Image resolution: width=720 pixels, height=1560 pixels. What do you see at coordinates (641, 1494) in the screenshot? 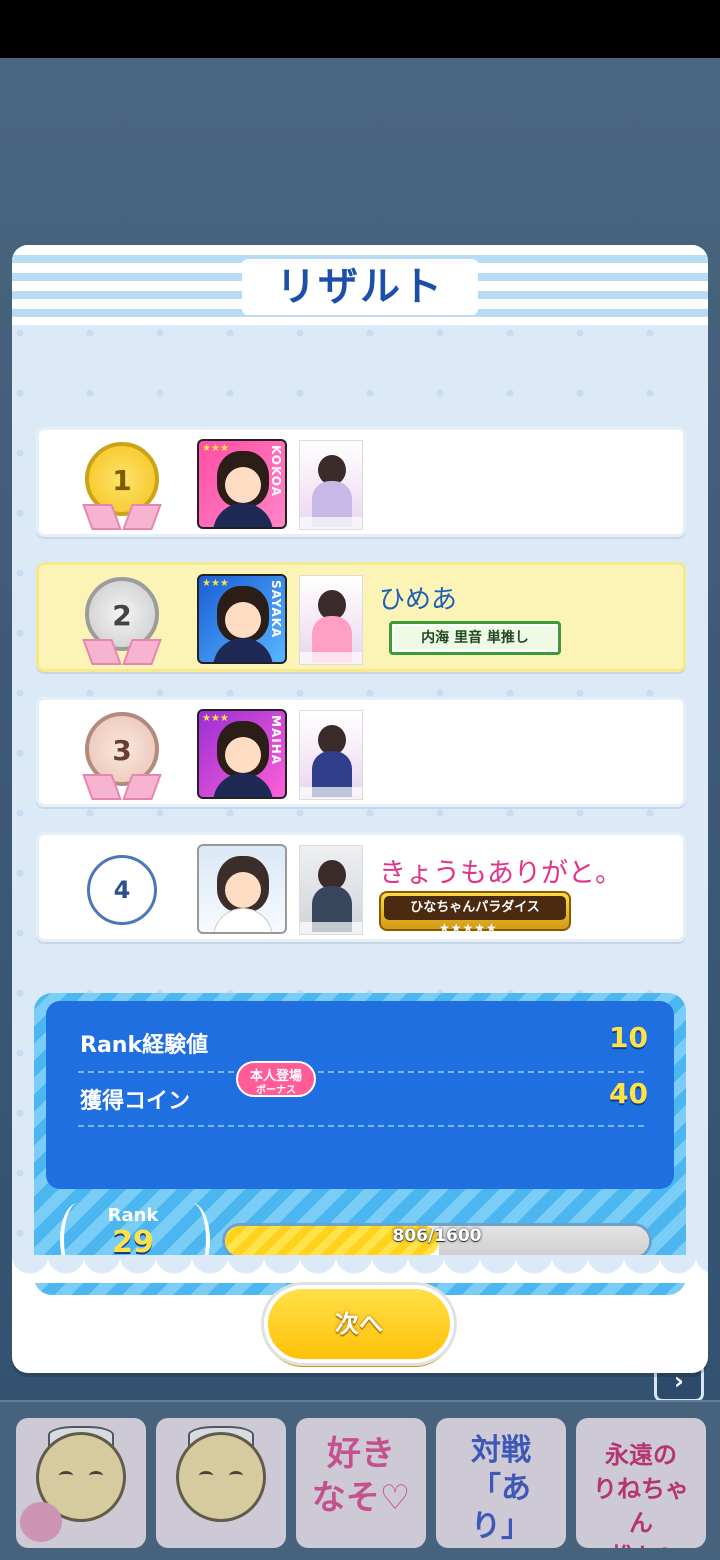
I see `stamp-text: 永遠の りねちゃん 推し!` at bounding box center [641, 1494].